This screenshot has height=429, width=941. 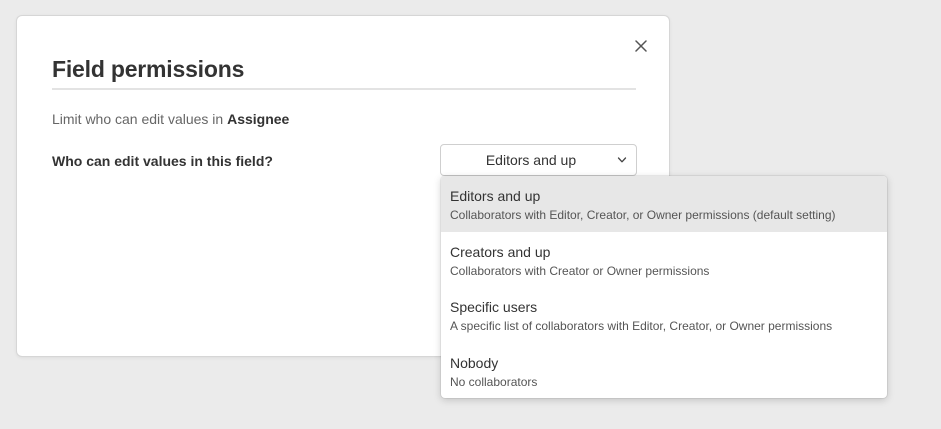 What do you see at coordinates (474, 362) in the screenshot?
I see `option-title: Nobody` at bounding box center [474, 362].